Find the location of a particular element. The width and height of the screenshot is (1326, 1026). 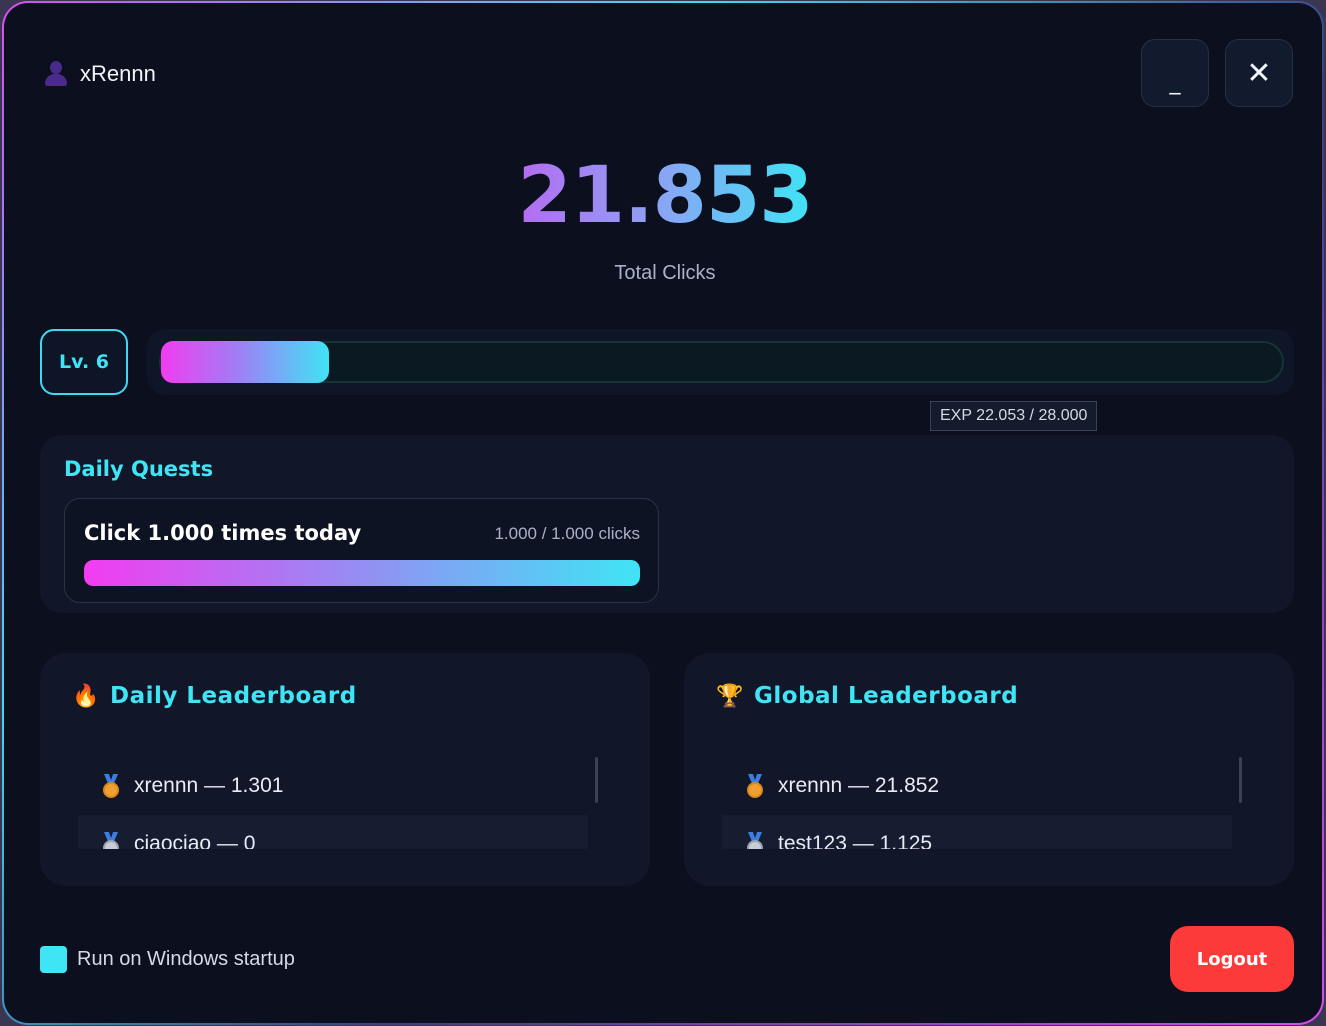

total-clicks-value: 21.853 is located at coordinates (663, 196).